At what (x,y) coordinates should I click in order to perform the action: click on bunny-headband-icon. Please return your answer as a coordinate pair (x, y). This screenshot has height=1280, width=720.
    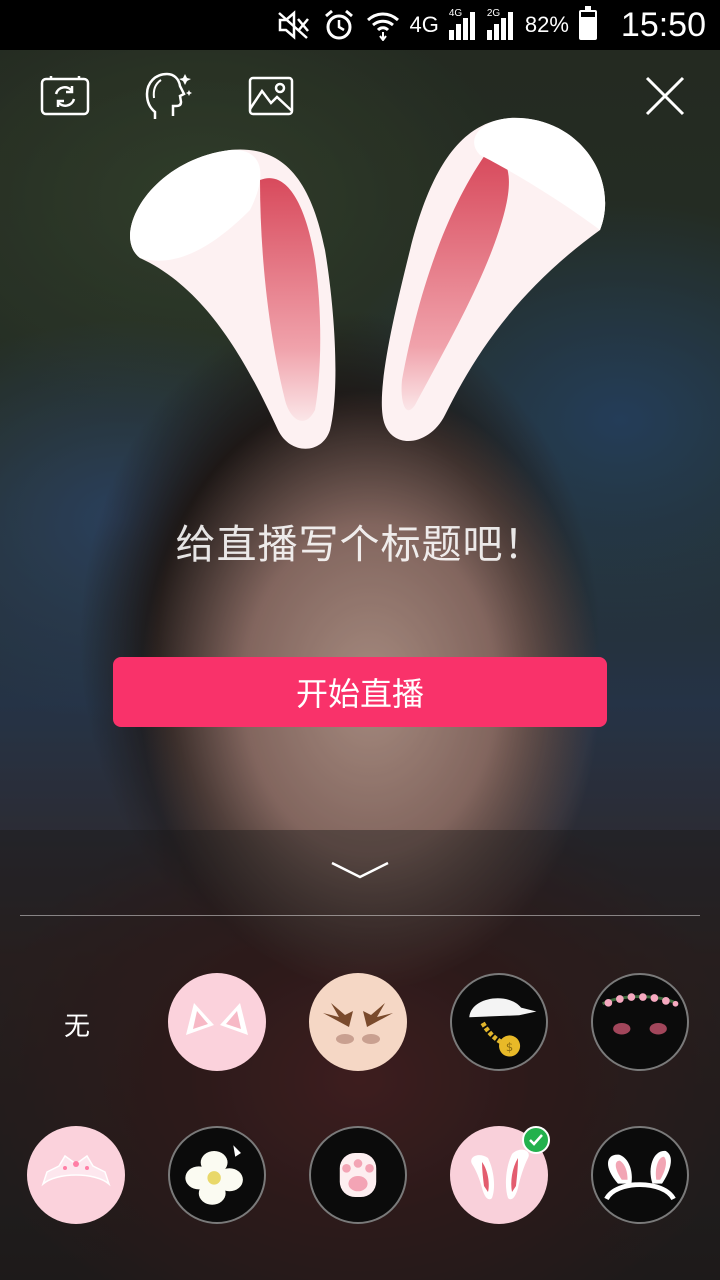
    Looking at the image, I should click on (640, 1175).